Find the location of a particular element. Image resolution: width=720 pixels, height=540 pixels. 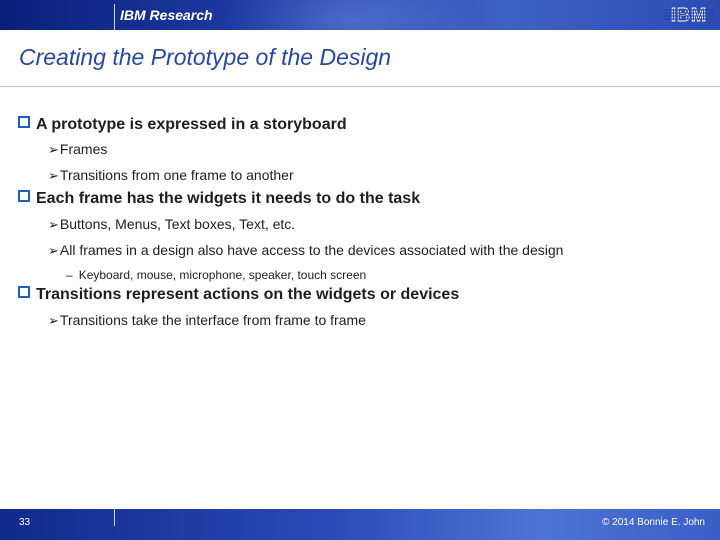

svg-text: IBM is located at coordinates (689, 15).